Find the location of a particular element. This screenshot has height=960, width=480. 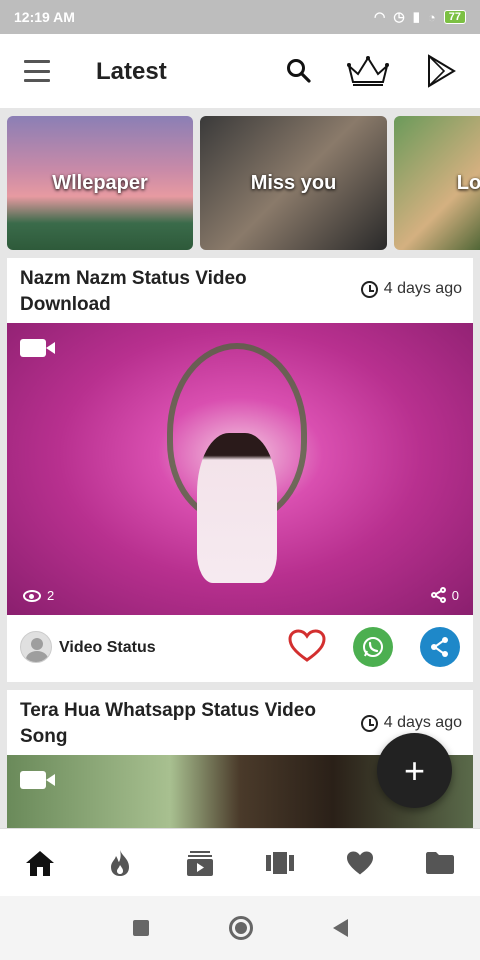

bottom-navigation is located at coordinates (240, 862).